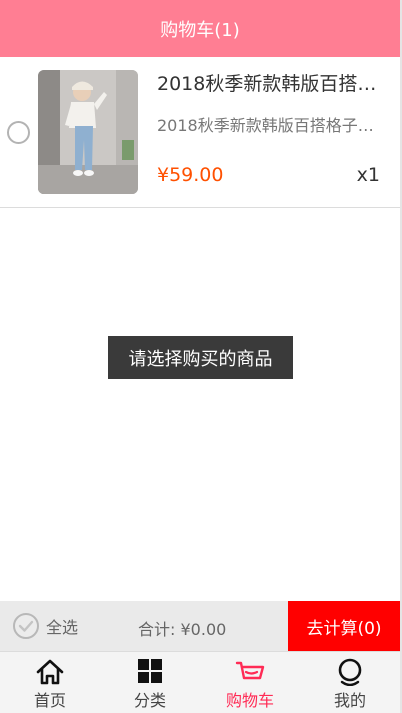 This screenshot has height=713, width=402. Describe the element at coordinates (157, 629) in the screenshot. I see `total-label: 合计:` at that location.